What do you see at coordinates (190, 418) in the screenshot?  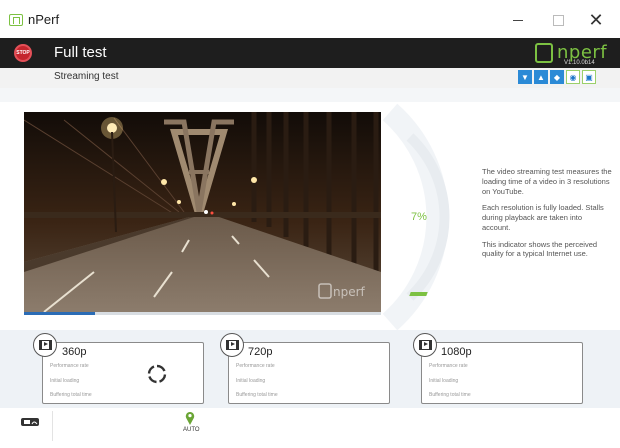 I see `location-pin-icon` at bounding box center [190, 418].